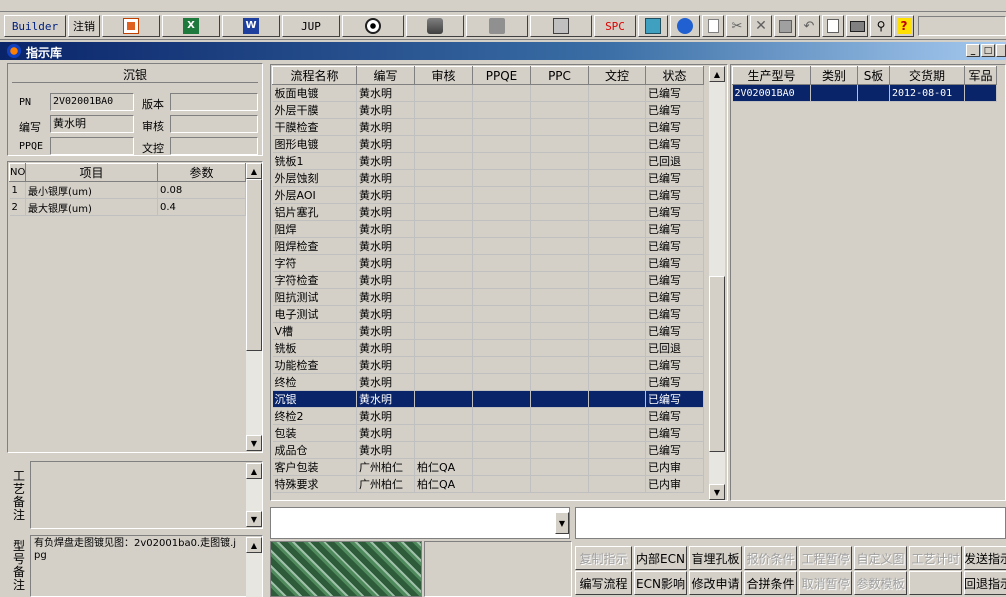 The width and height of the screenshot is (1006, 597). What do you see at coordinates (561, 26) in the screenshot?
I see `computer-icon` at bounding box center [561, 26].